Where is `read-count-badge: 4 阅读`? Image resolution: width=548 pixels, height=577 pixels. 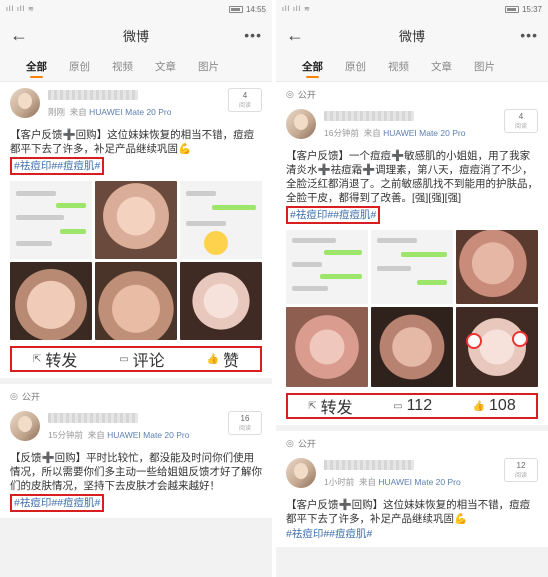
read-count-badge: 4 阅读 is located at coordinates (245, 100).